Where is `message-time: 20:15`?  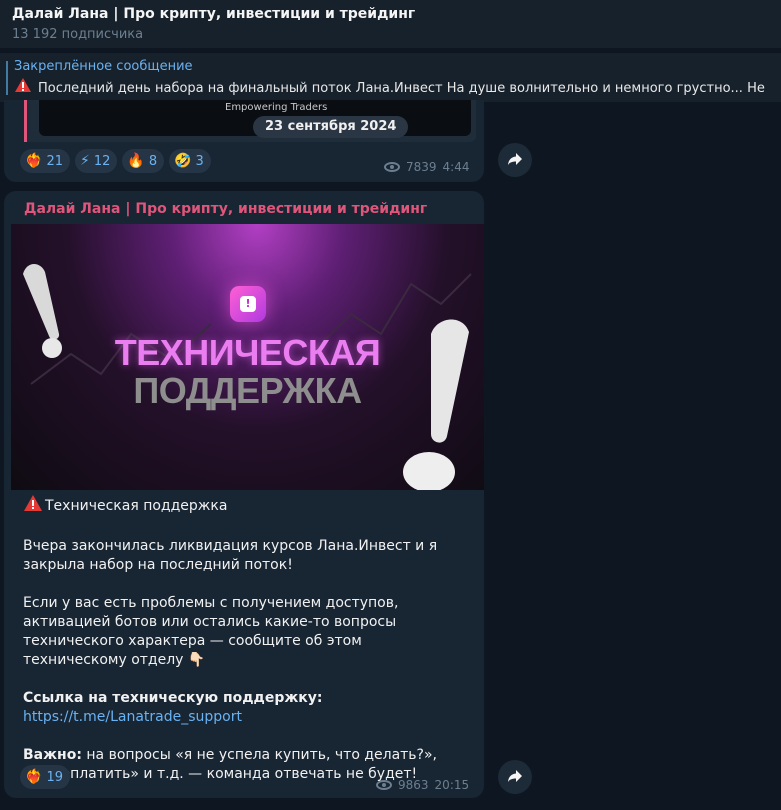 message-time: 20:15 is located at coordinates (452, 785).